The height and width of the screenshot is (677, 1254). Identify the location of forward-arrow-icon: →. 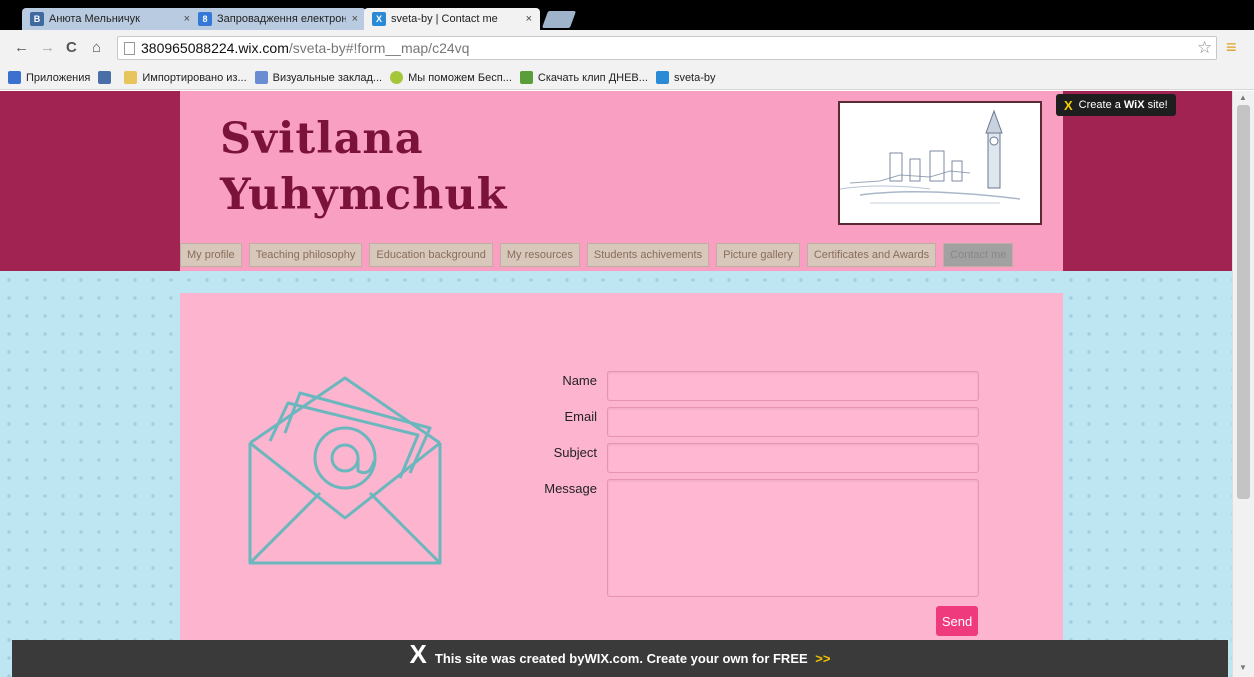
(47, 47).